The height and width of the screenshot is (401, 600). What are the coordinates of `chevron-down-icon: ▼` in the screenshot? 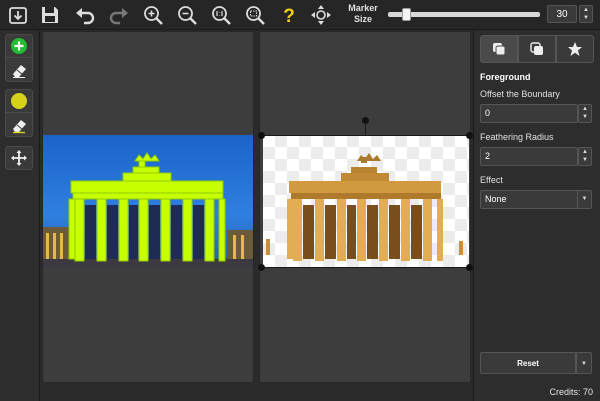 It's located at (584, 199).